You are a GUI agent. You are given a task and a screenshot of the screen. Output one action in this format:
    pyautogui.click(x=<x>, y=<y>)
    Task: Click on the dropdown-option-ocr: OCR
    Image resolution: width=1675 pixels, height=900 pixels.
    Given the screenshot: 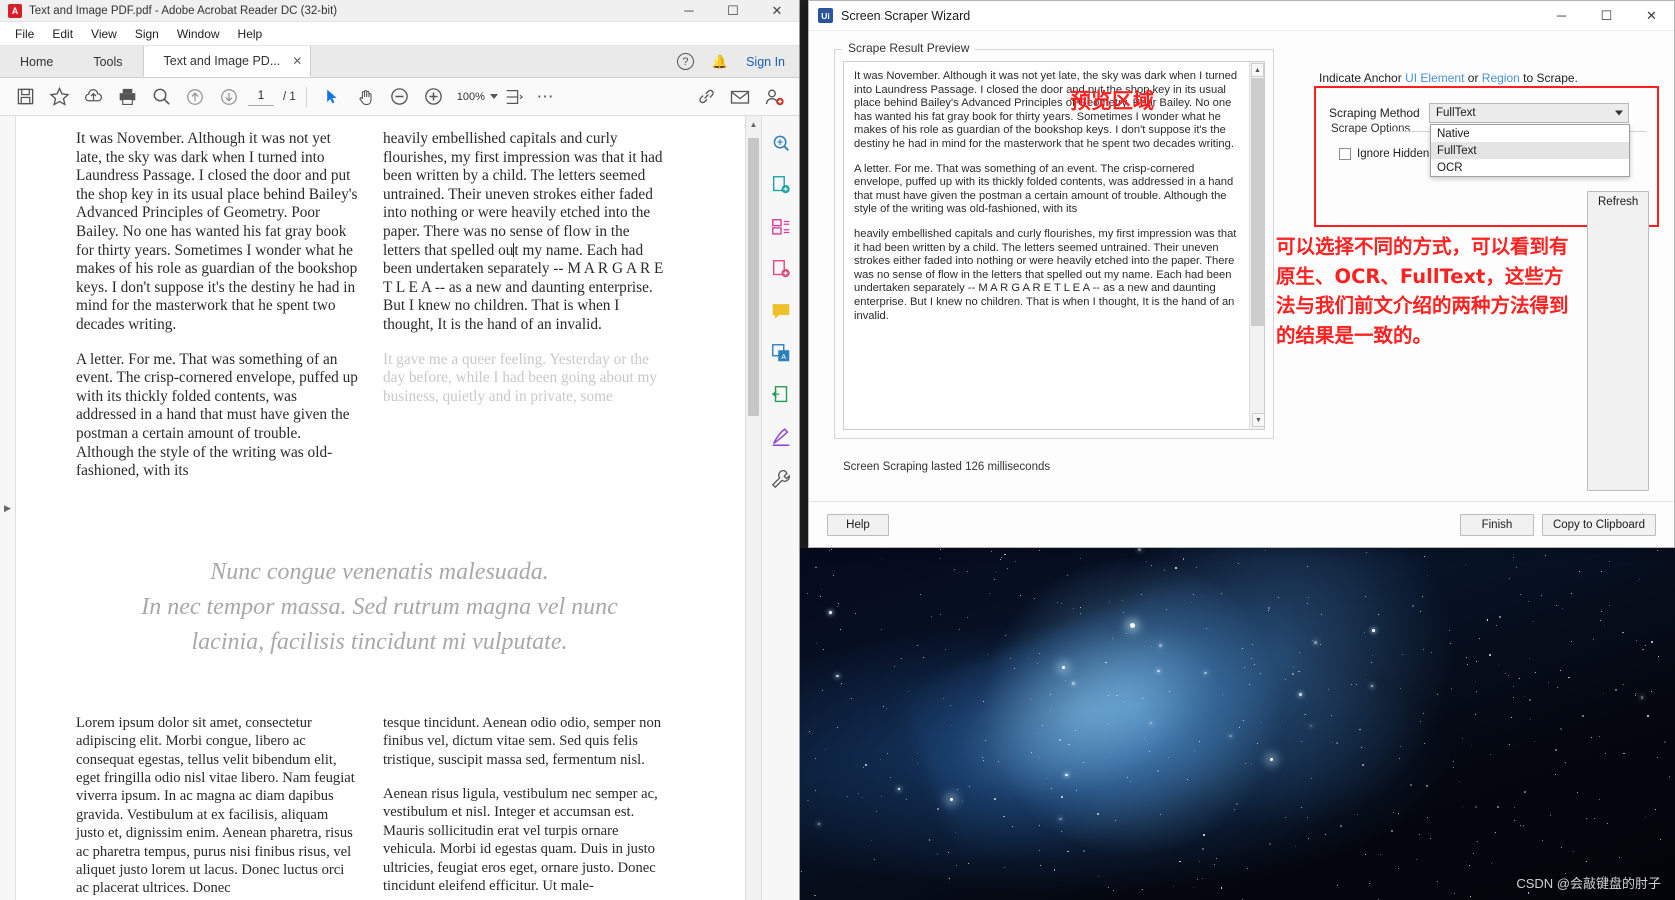 What is the action you would take?
    pyautogui.click(x=1530, y=167)
    